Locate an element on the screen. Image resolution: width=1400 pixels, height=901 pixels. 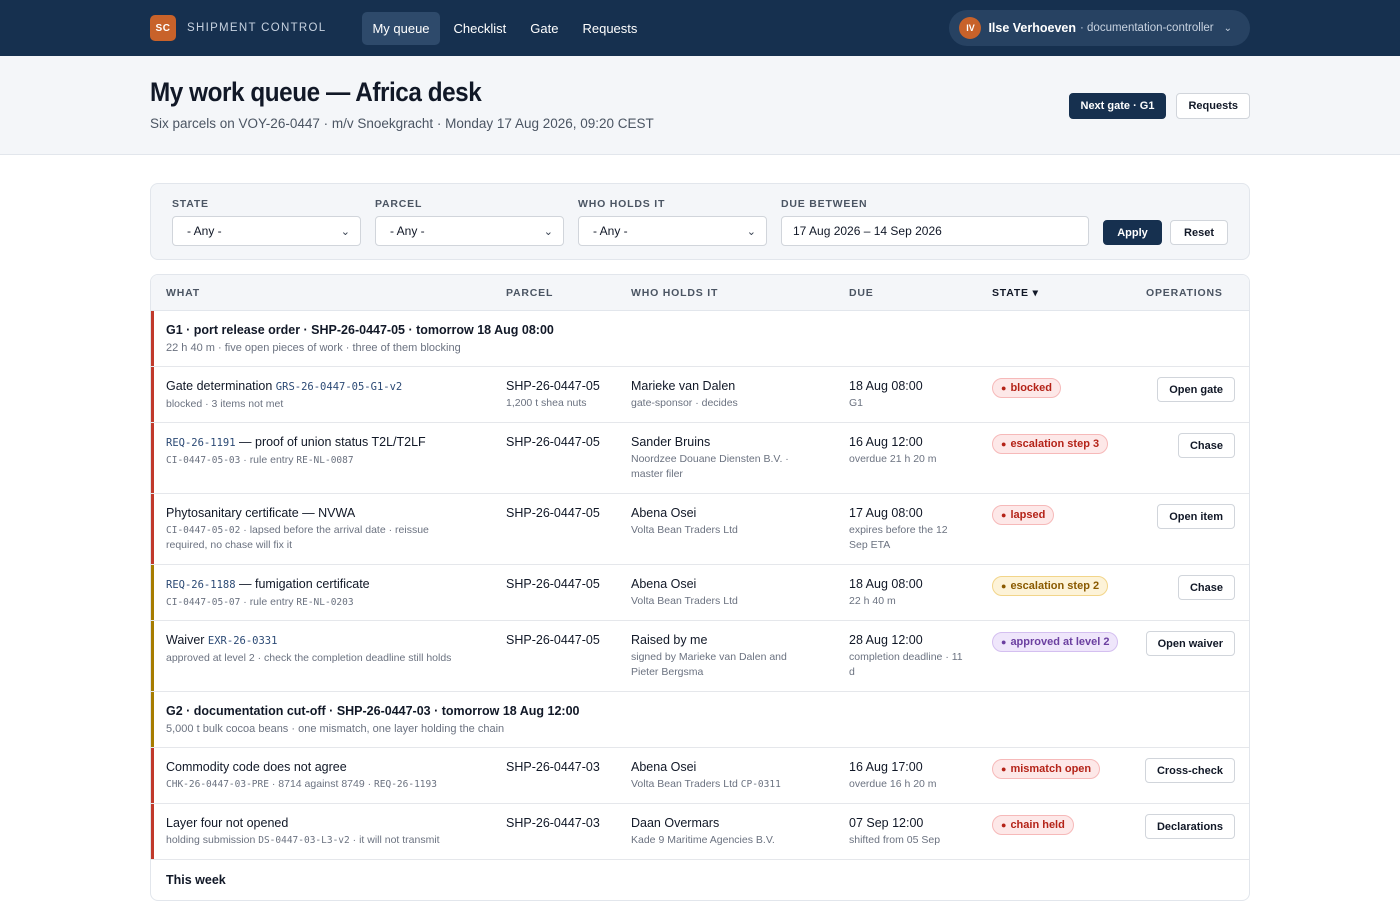
parcel-cell: SHP-26-0447-05 1,200 t shea nuts is located at coordinates (563, 394).